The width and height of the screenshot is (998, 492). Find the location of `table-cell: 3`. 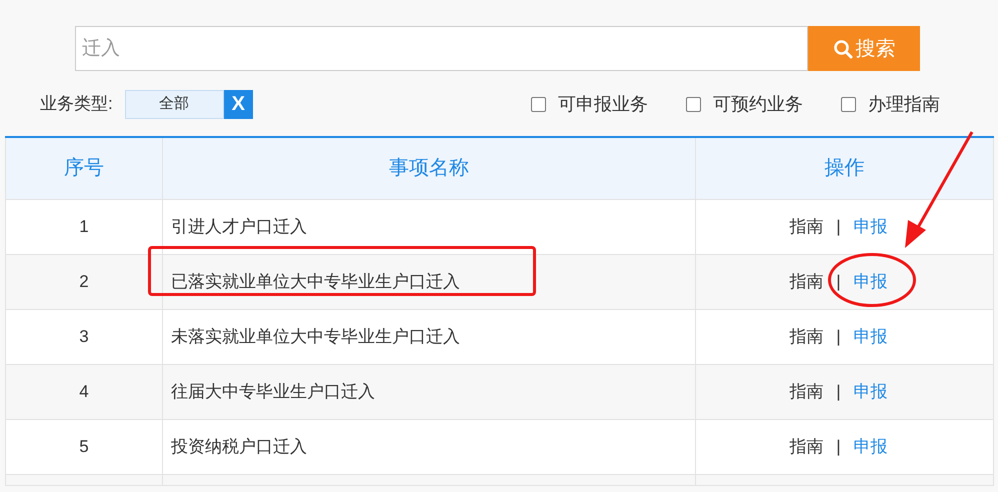

table-cell: 3 is located at coordinates (84, 336).